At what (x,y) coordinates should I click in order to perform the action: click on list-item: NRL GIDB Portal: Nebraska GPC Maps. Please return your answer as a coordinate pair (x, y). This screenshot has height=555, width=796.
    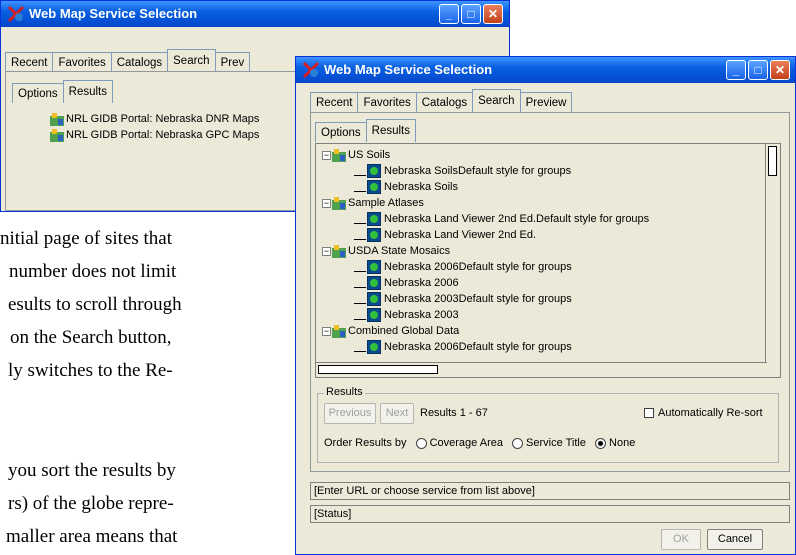
    Looking at the image, I should click on (154, 135).